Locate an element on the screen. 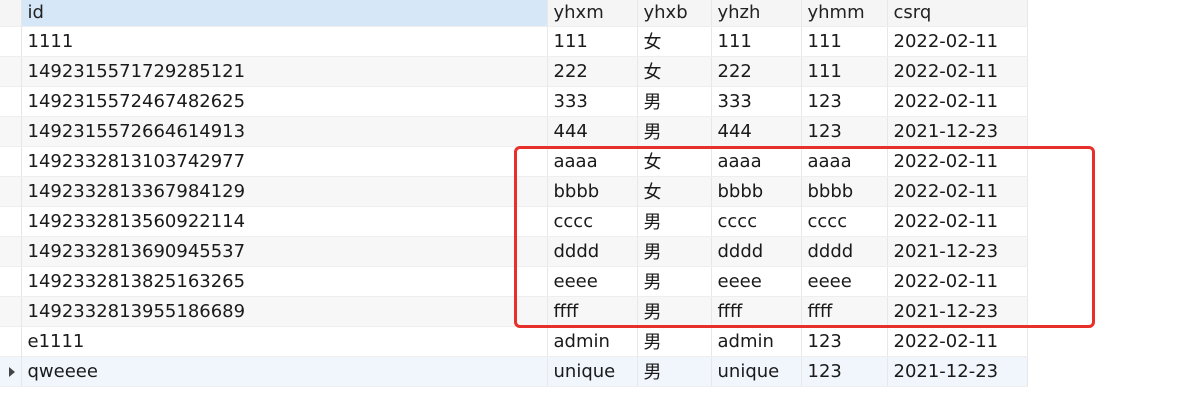 The image size is (1196, 403). cell-yhxm: admin is located at coordinates (592, 341).